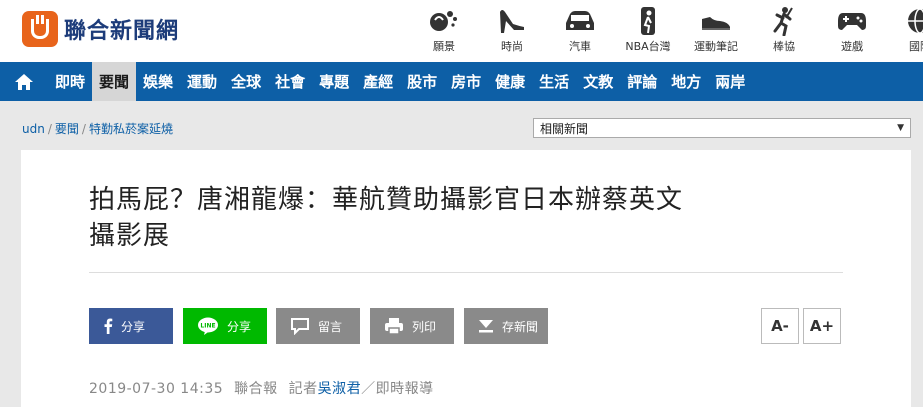  What do you see at coordinates (156, 389) in the screenshot?
I see `article-datetime: 2019-07-30 14:35` at bounding box center [156, 389].